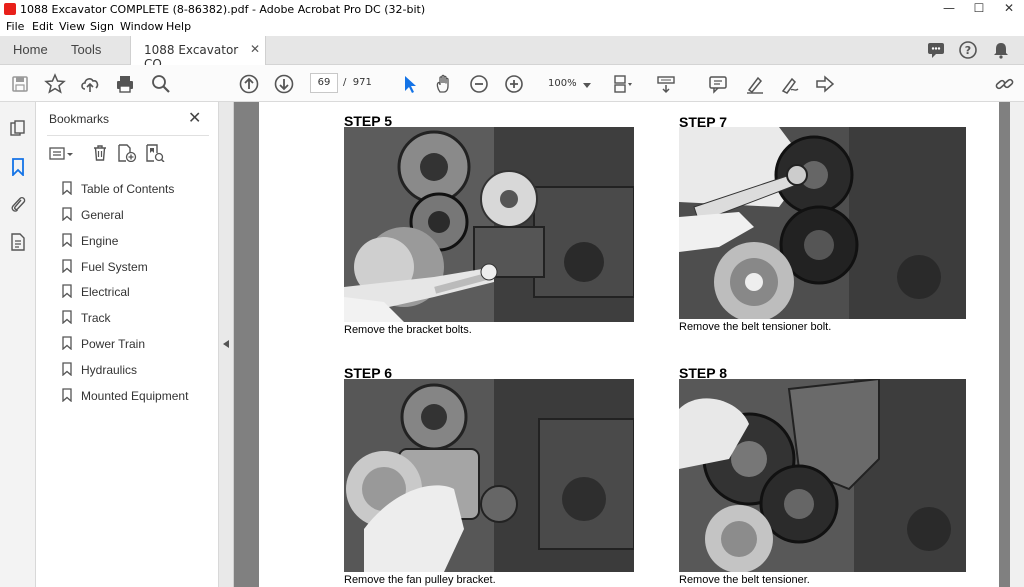 Image resolution: width=1024 pixels, height=587 pixels. What do you see at coordinates (822, 223) in the screenshot?
I see `step-7-photo` at bounding box center [822, 223].